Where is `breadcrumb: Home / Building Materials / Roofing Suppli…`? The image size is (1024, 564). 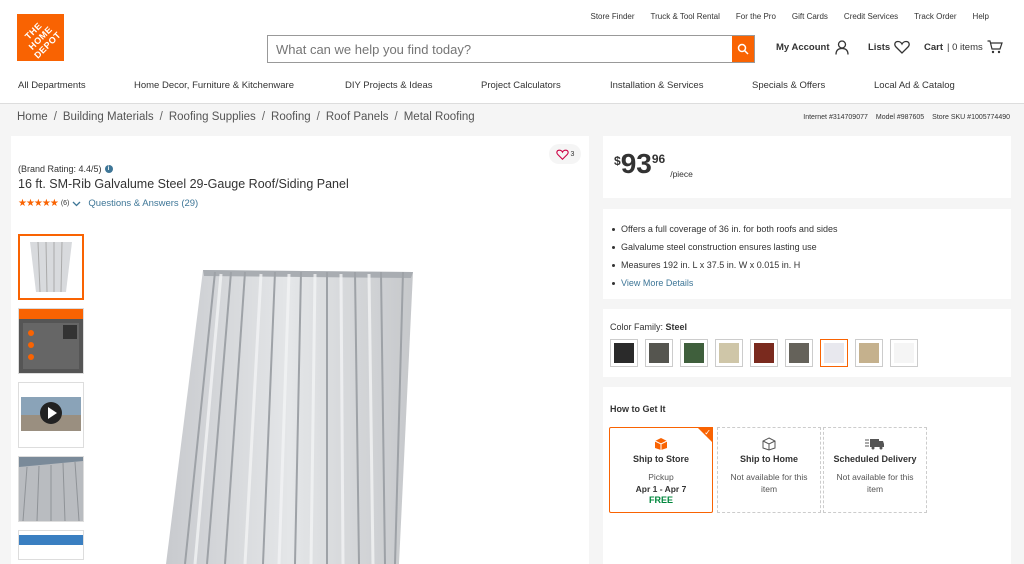 breadcrumb: Home / Building Materials / Roofing Suppli… is located at coordinates (246, 117).